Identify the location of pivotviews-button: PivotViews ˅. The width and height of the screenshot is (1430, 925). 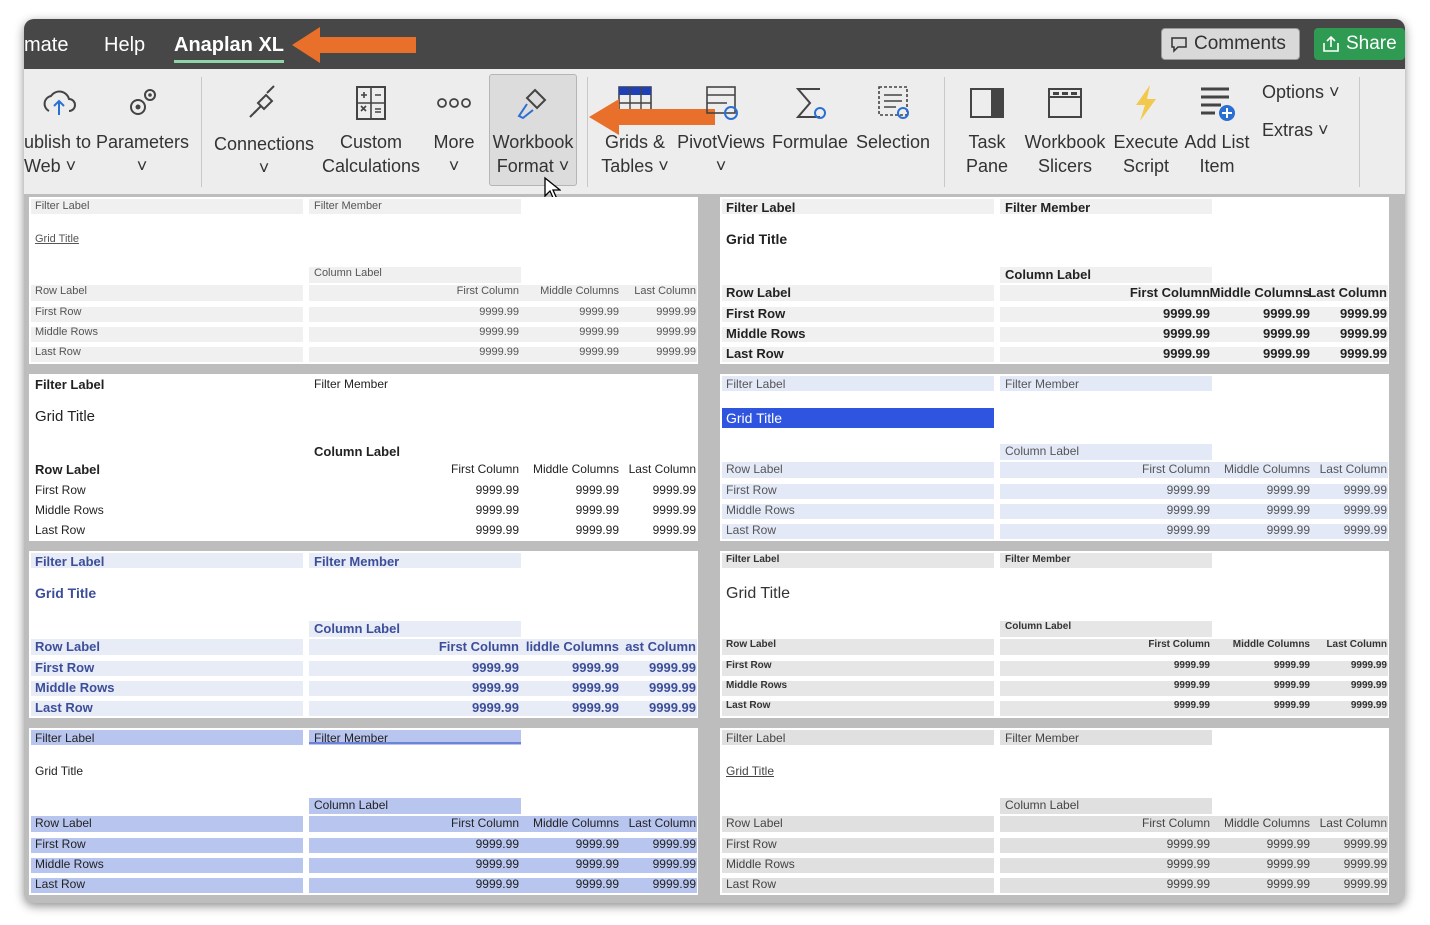
(721, 131).